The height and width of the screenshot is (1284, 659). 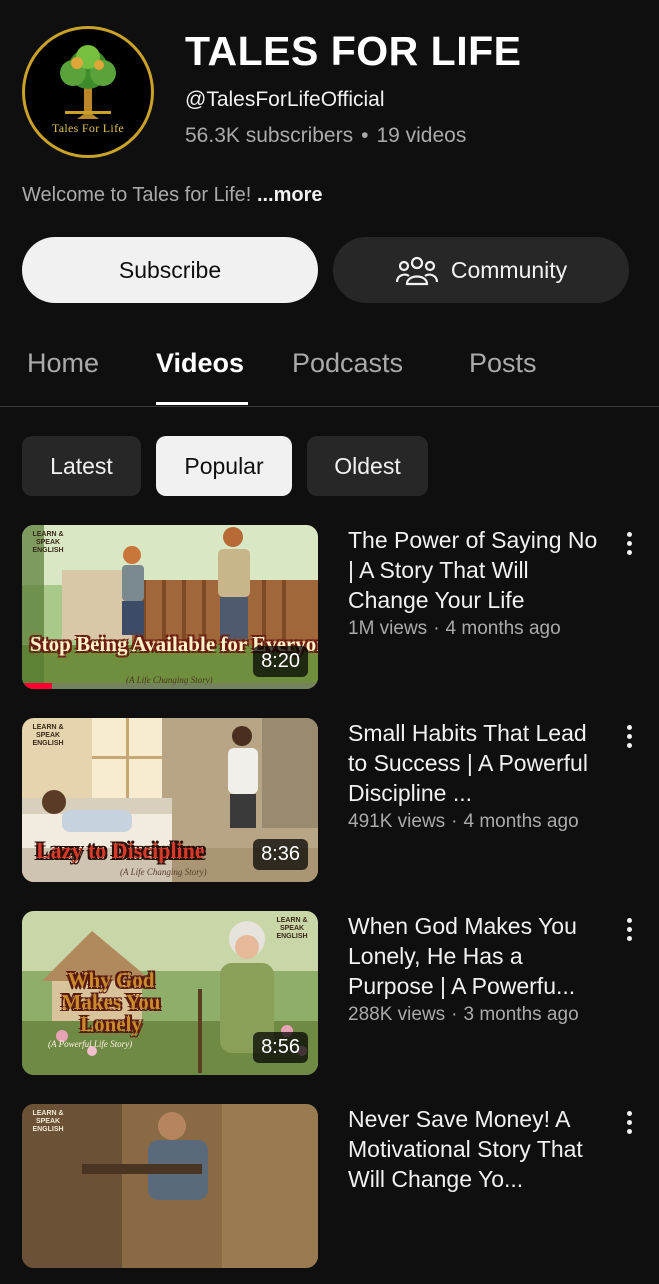 I want to click on tab-videos: Videos, so click(x=200, y=363).